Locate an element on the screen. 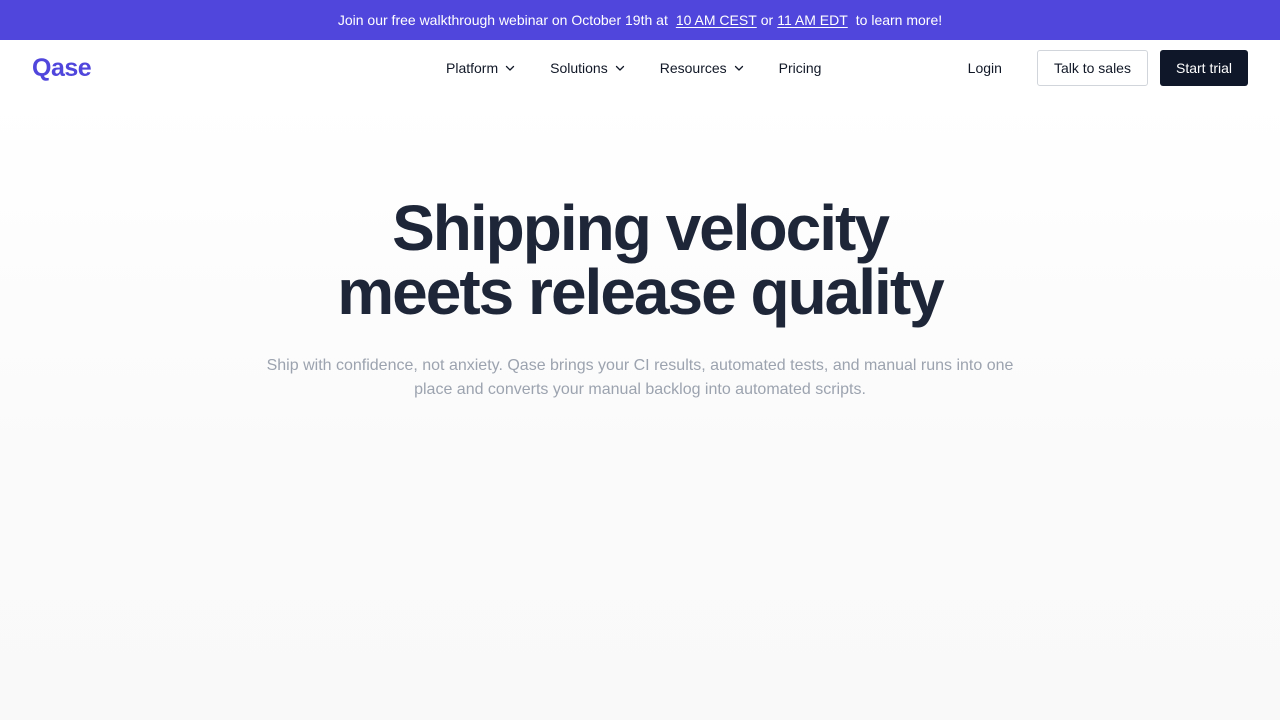  nav-item-pricing: Pricing is located at coordinates (800, 68).